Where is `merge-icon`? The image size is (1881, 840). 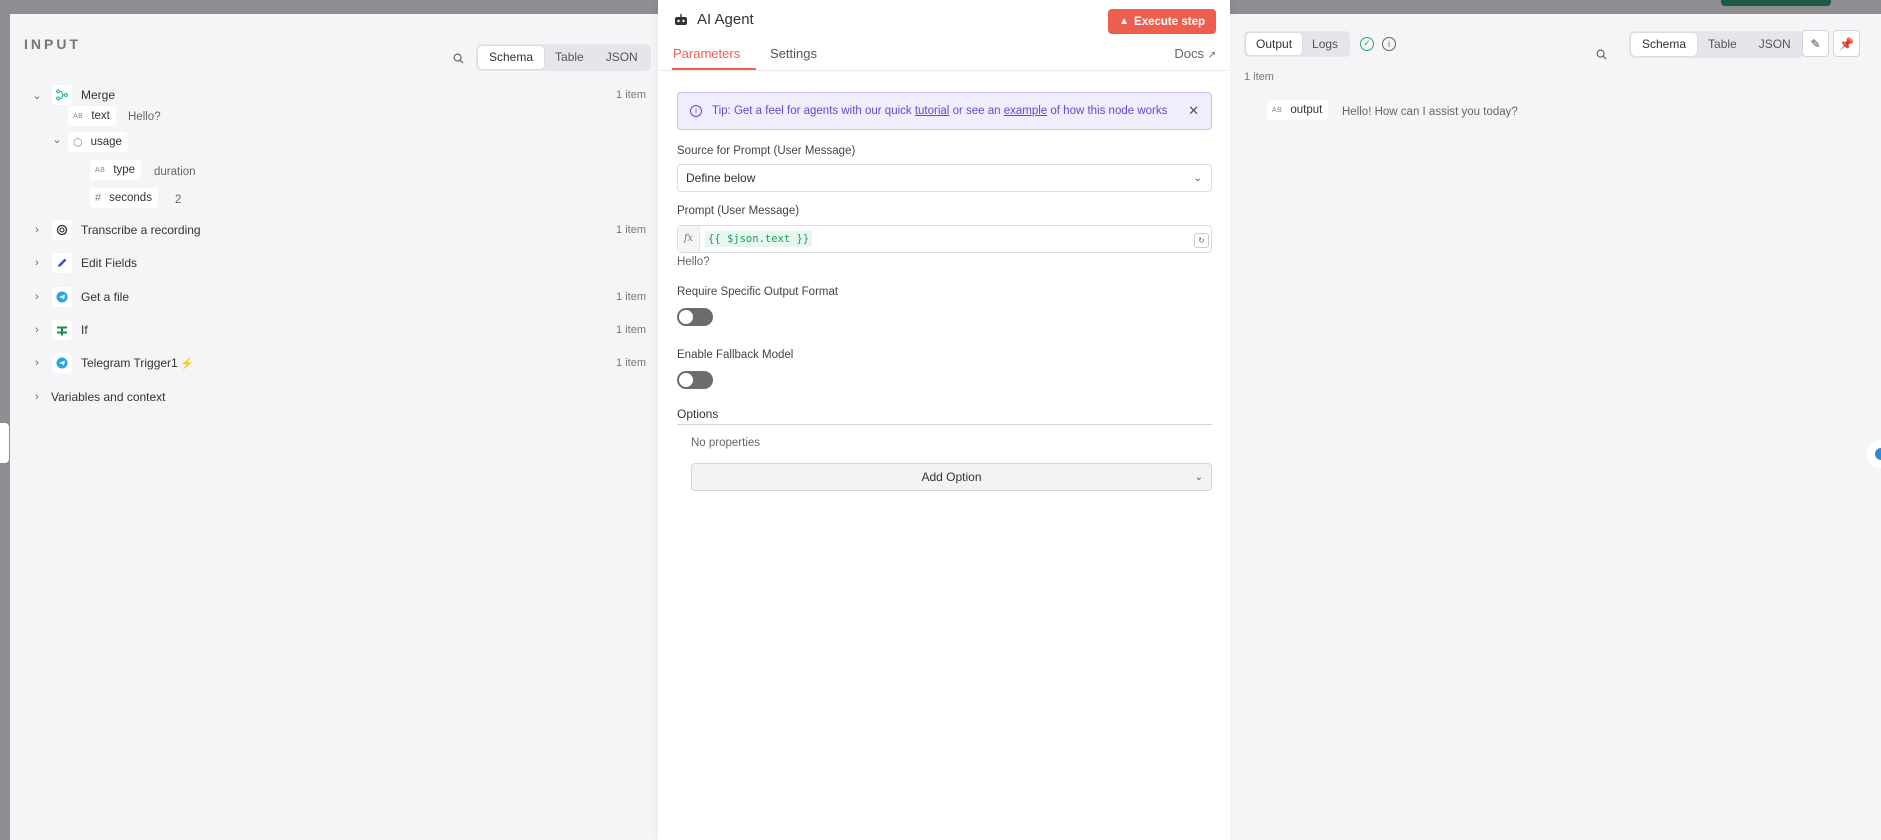 merge-icon is located at coordinates (62, 95).